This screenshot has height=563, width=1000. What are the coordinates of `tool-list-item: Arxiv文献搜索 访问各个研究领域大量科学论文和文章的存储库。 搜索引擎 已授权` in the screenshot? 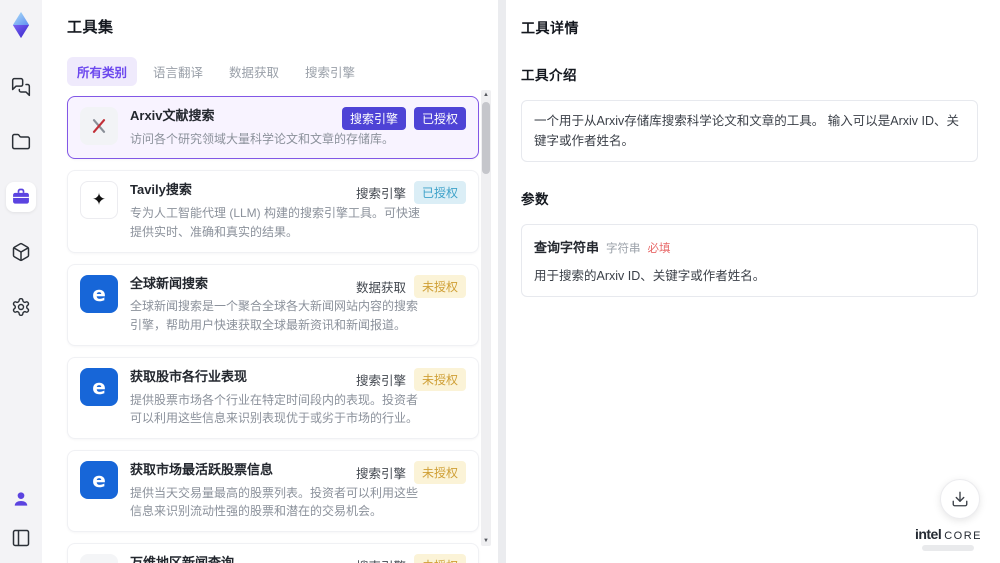 It's located at (273, 128).